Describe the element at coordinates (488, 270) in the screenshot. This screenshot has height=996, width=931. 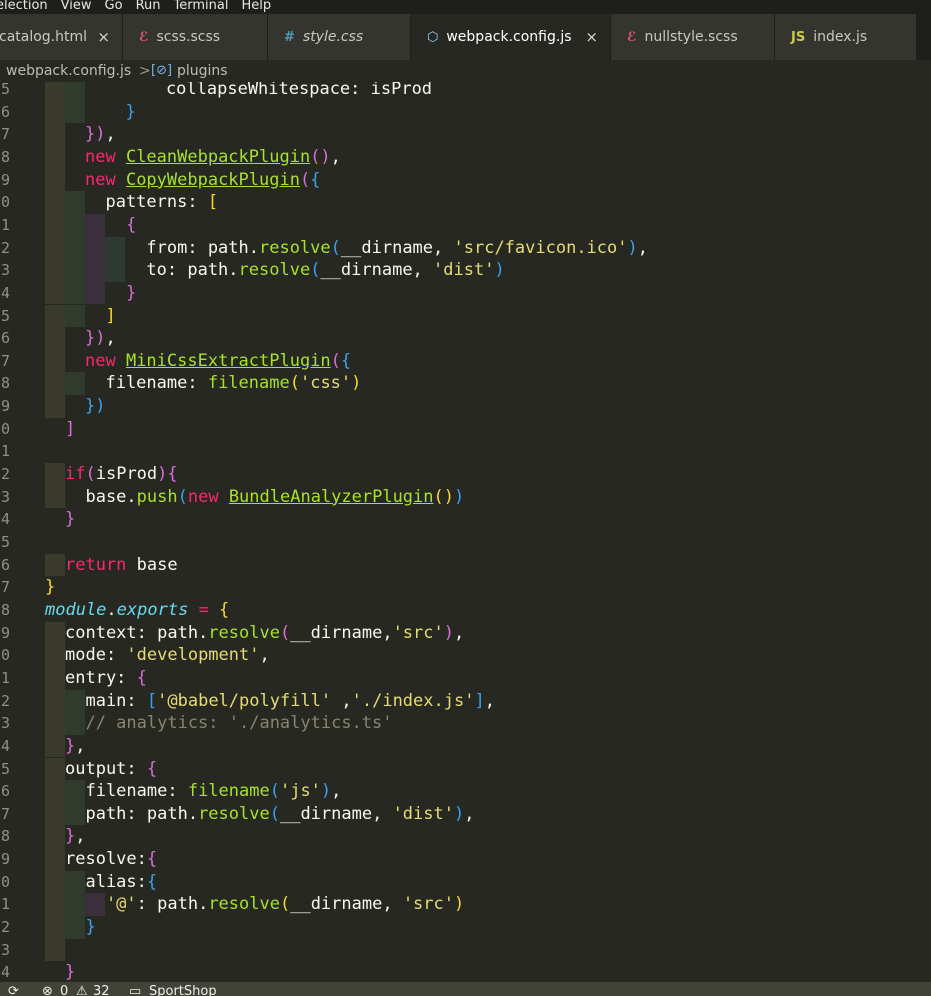
I see `code-line: to: path.resolve(__dirname, 'dist')` at that location.